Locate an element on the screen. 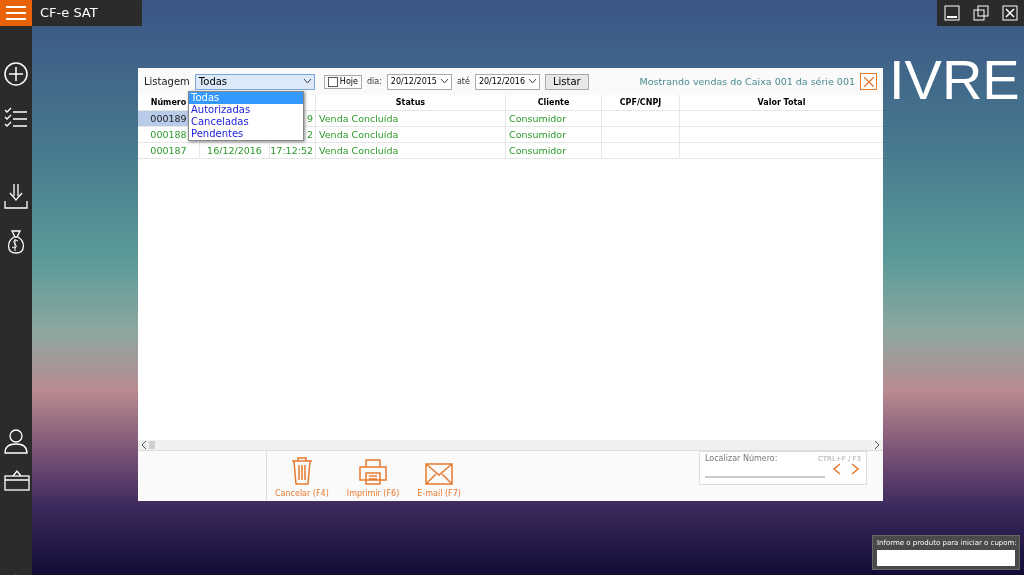 This screenshot has height=575, width=1024. column-header: Cliente is located at coordinates (554, 102).